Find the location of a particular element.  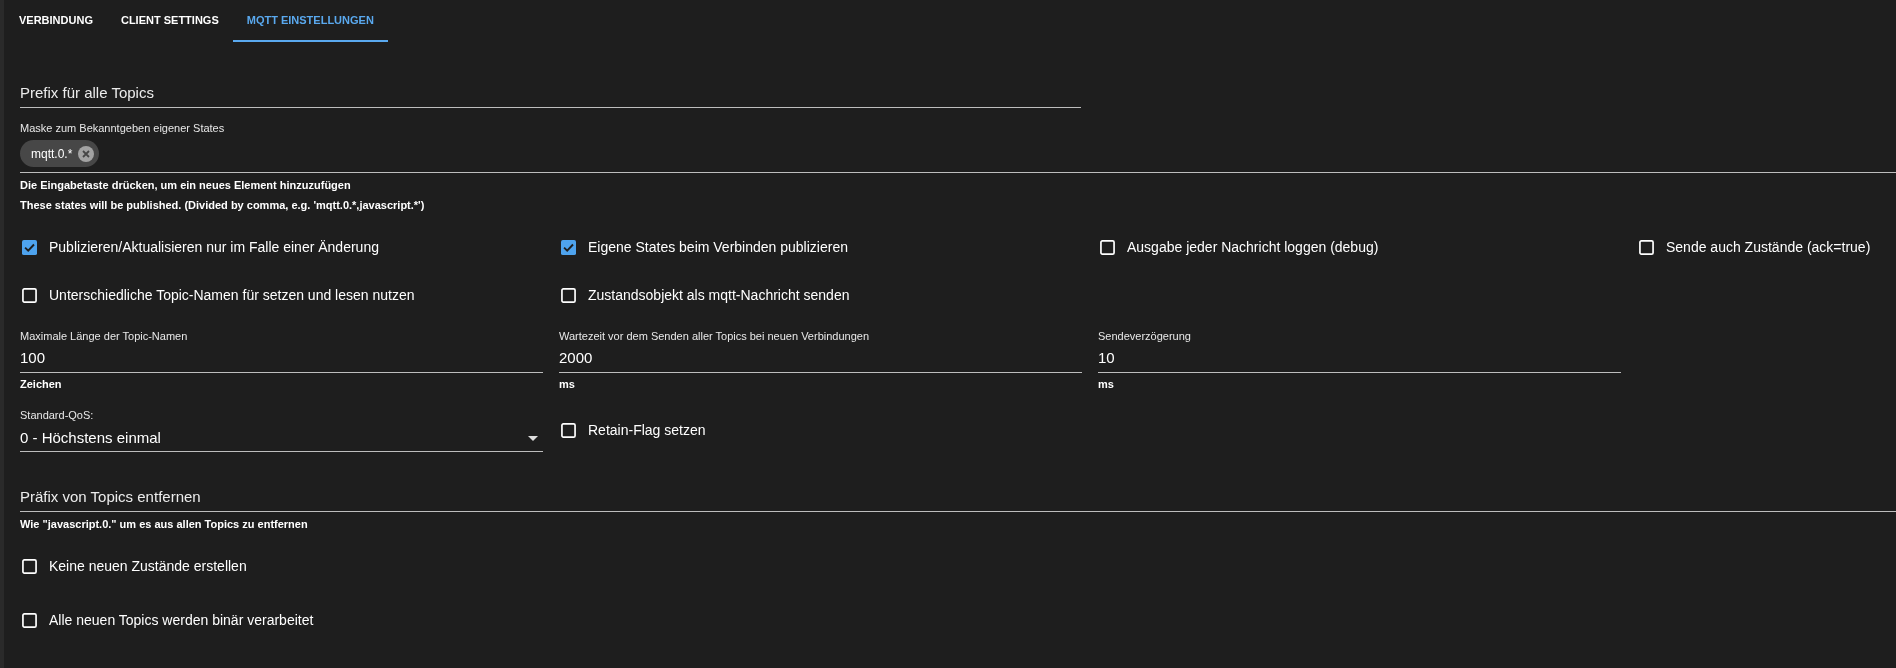

tab: VERBINDUNG is located at coordinates (56, 21).